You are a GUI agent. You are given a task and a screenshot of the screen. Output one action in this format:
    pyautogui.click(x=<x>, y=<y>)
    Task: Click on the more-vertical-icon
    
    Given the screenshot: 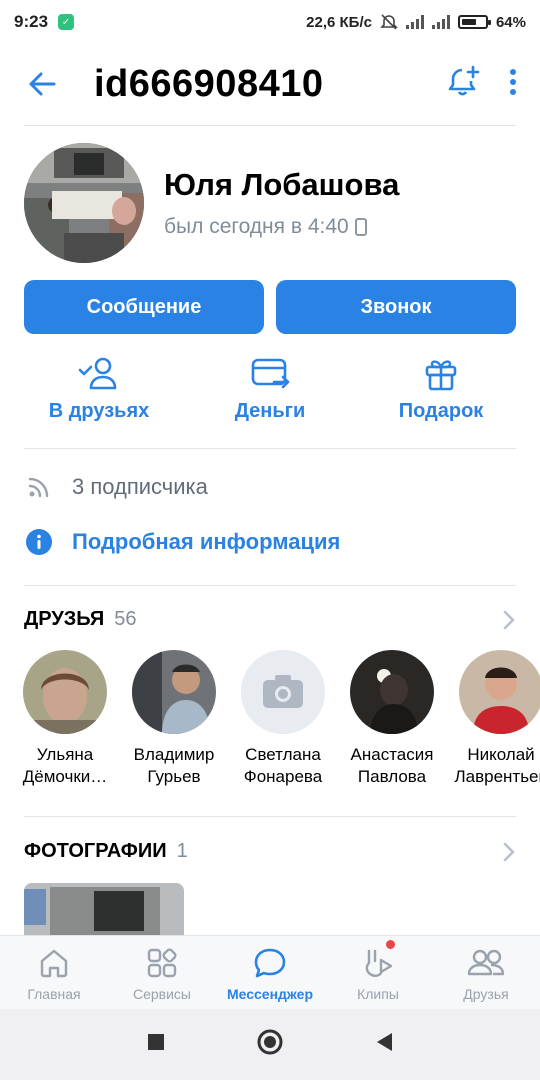 What is the action you would take?
    pyautogui.click(x=513, y=81)
    